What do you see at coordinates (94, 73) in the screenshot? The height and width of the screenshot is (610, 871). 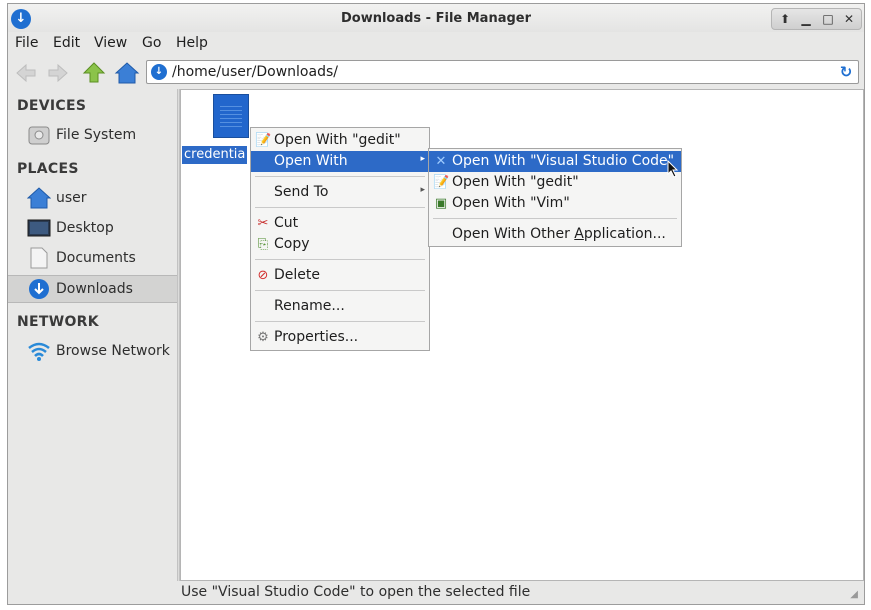 I see `parent-folder-up-icon` at bounding box center [94, 73].